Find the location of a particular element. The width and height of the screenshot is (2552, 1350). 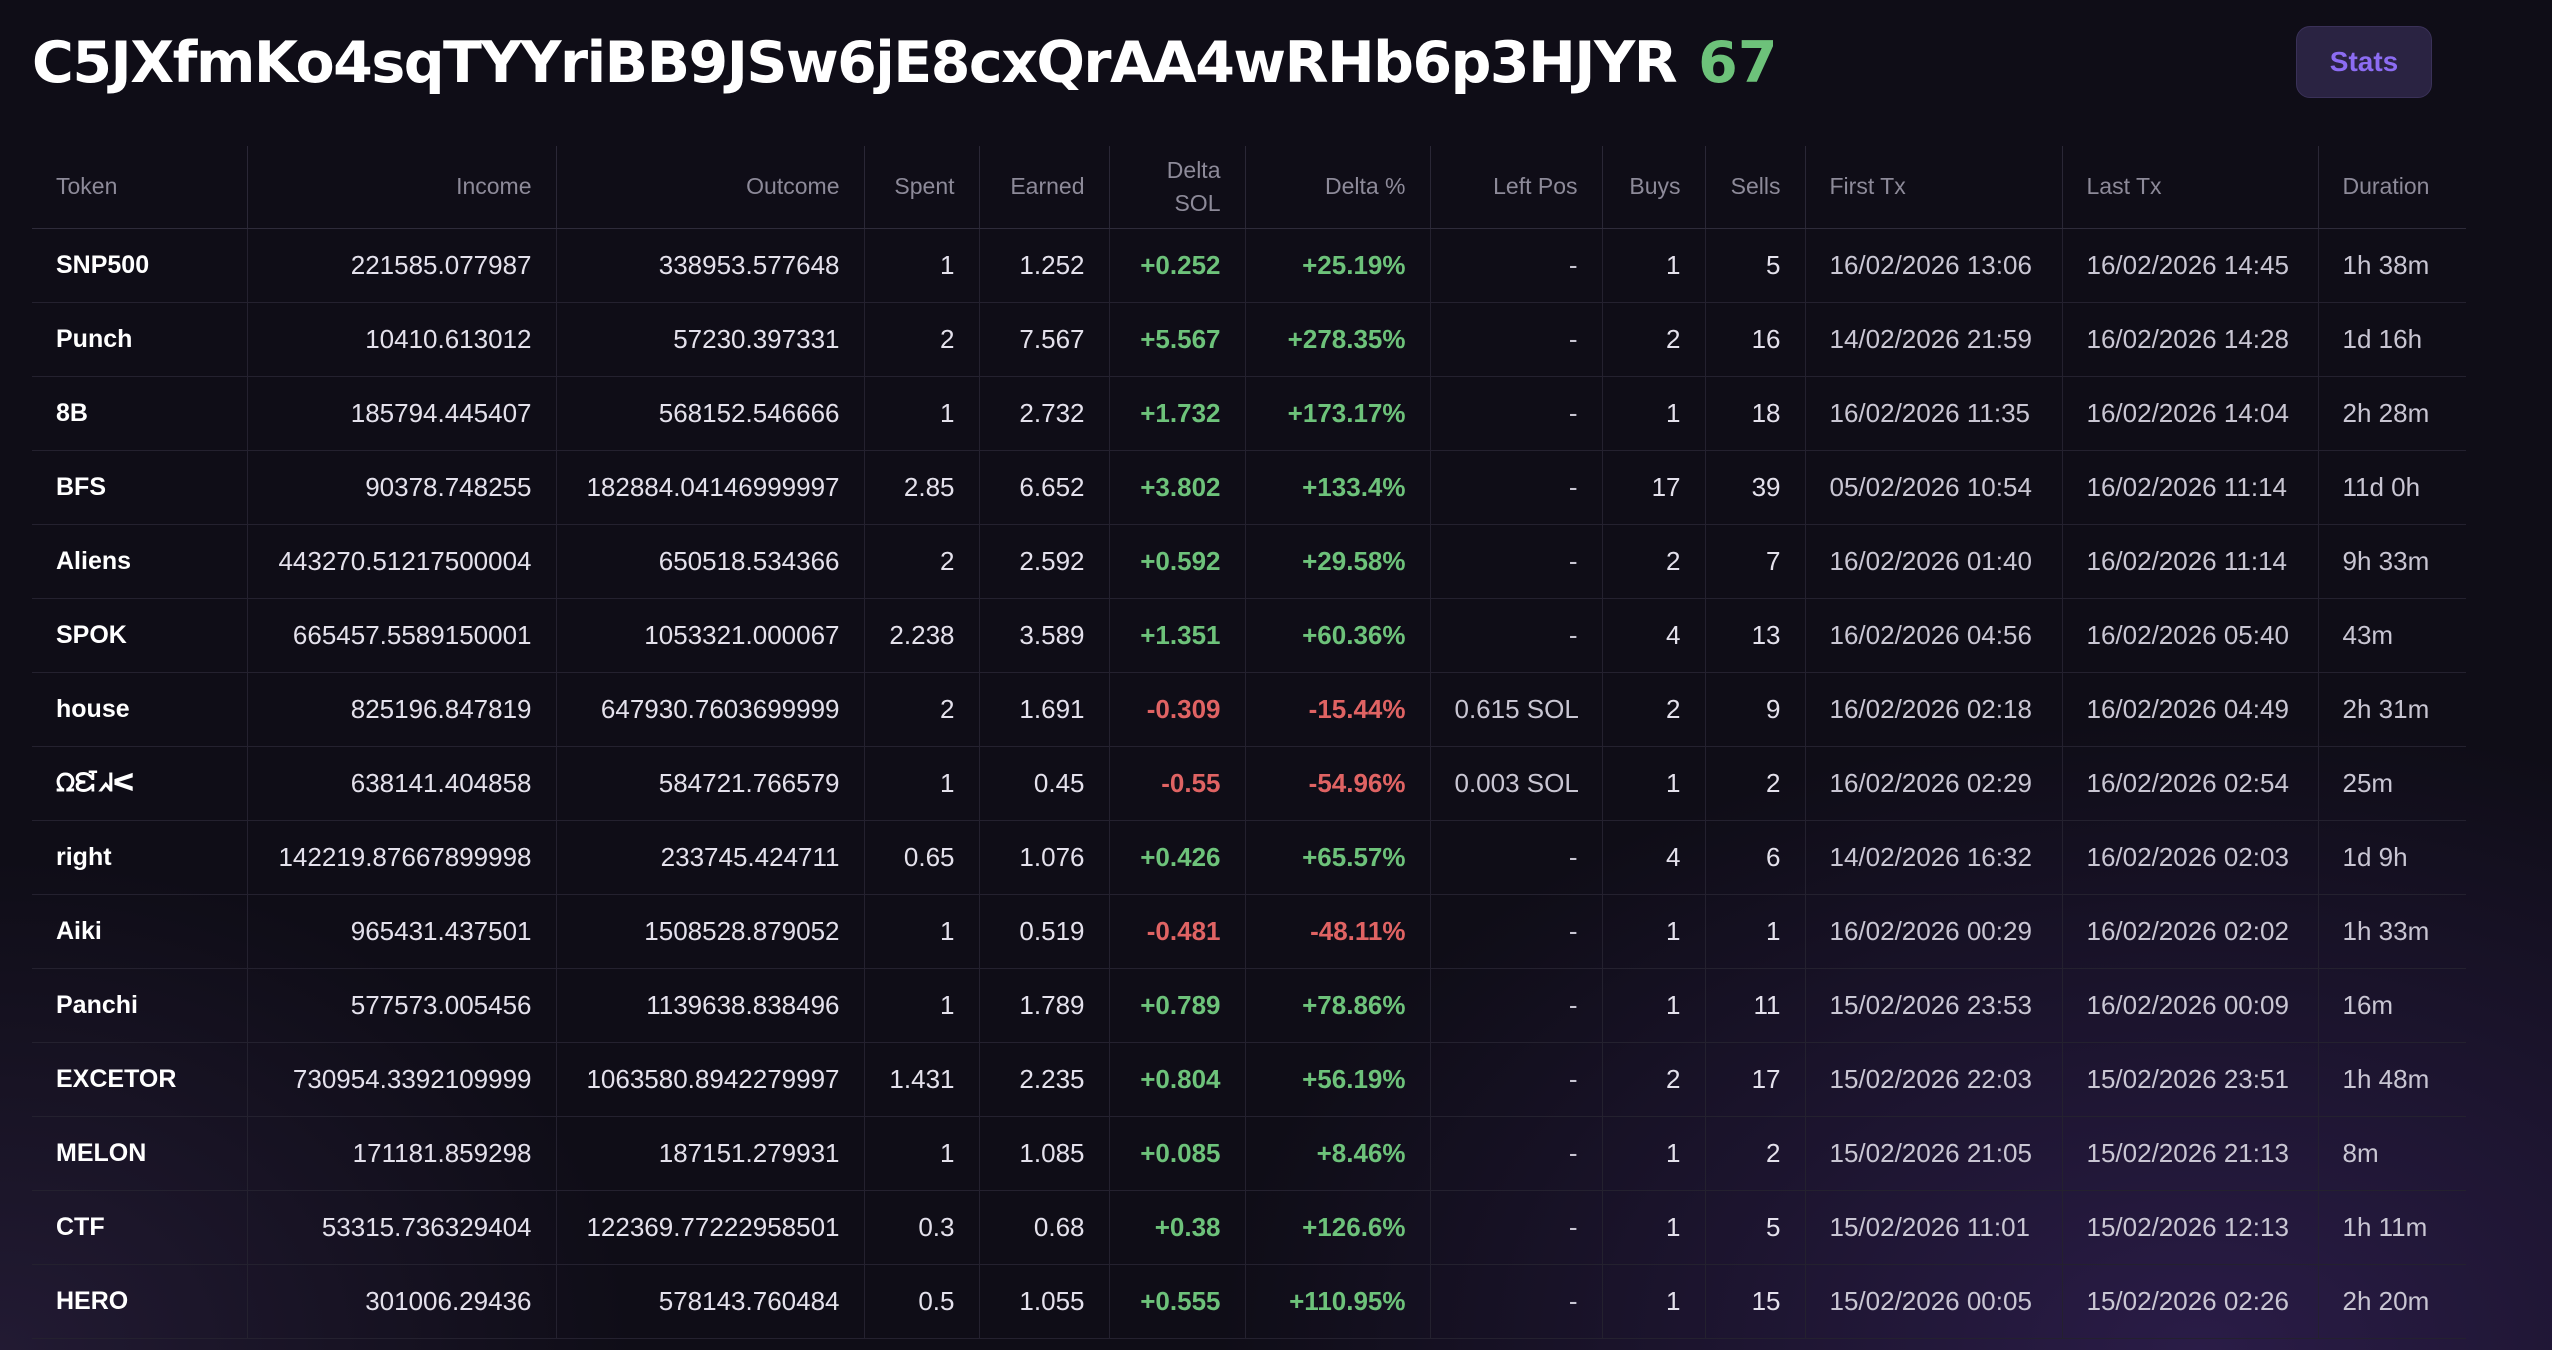

cell-outcome: 1508528.879052 is located at coordinates (710, 931).